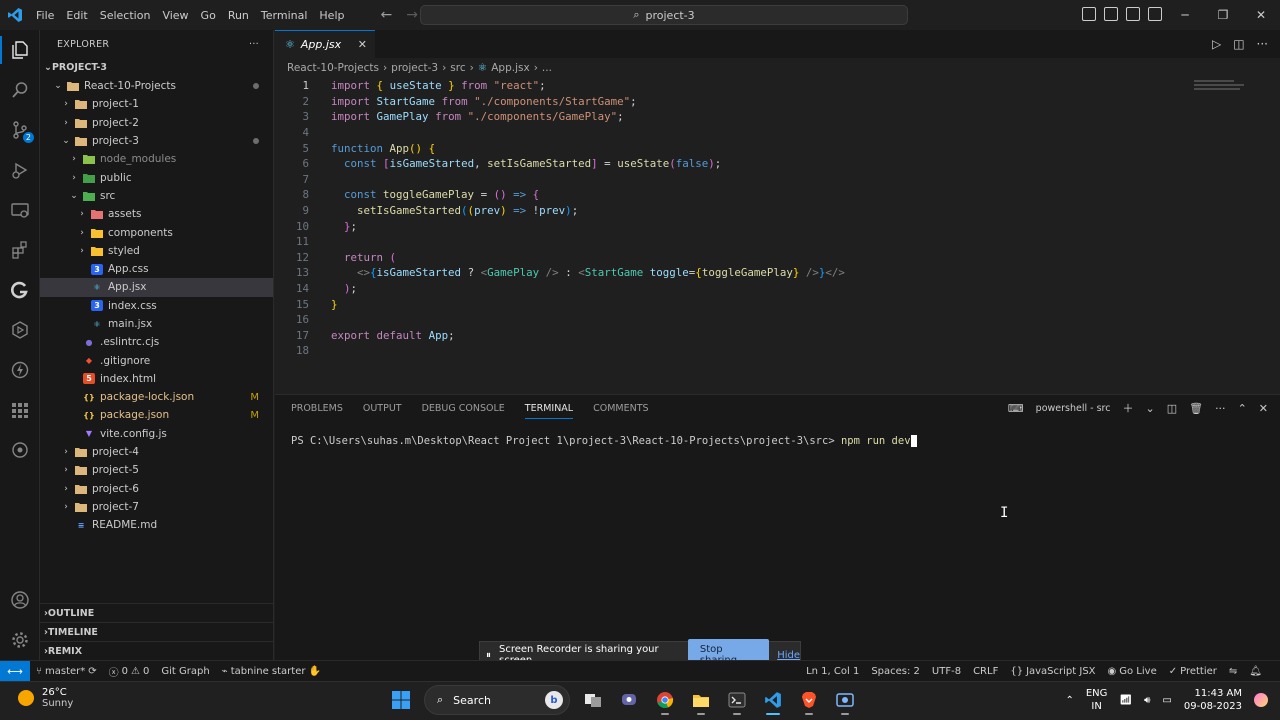 The width and height of the screenshot is (1280, 720). Describe the element at coordinates (20, 640) in the screenshot. I see `settings-gear-icon` at that location.